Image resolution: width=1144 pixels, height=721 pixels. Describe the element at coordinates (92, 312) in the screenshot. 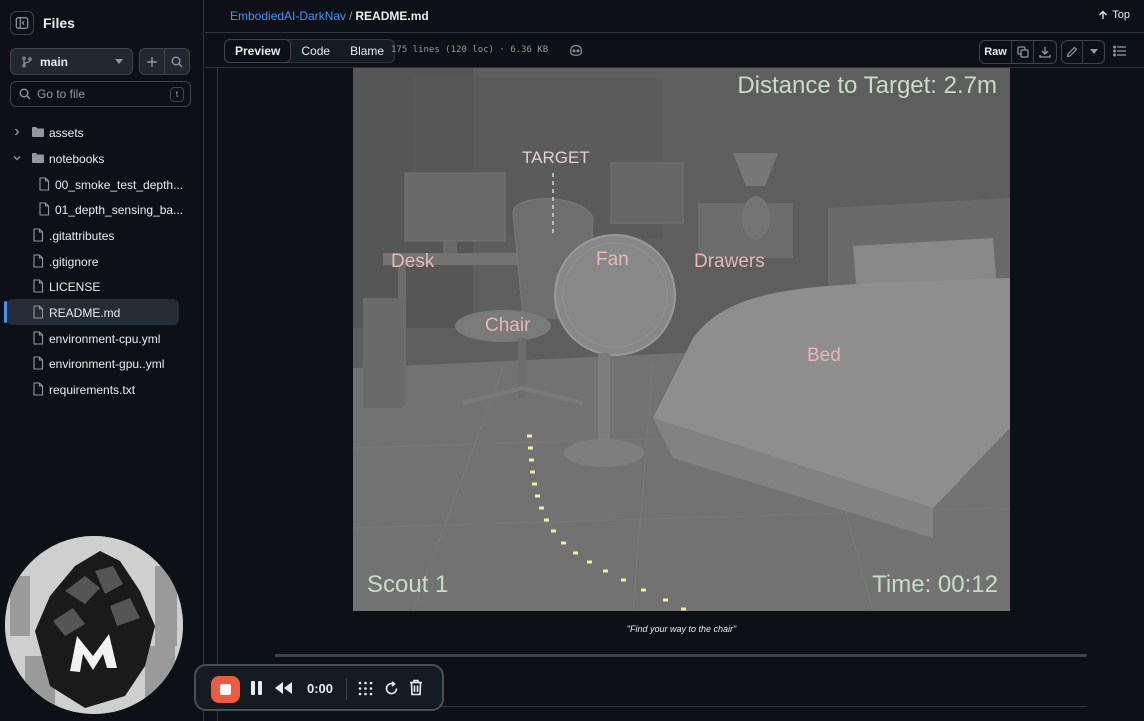

I see `tree-item-readme-md: README.md` at that location.